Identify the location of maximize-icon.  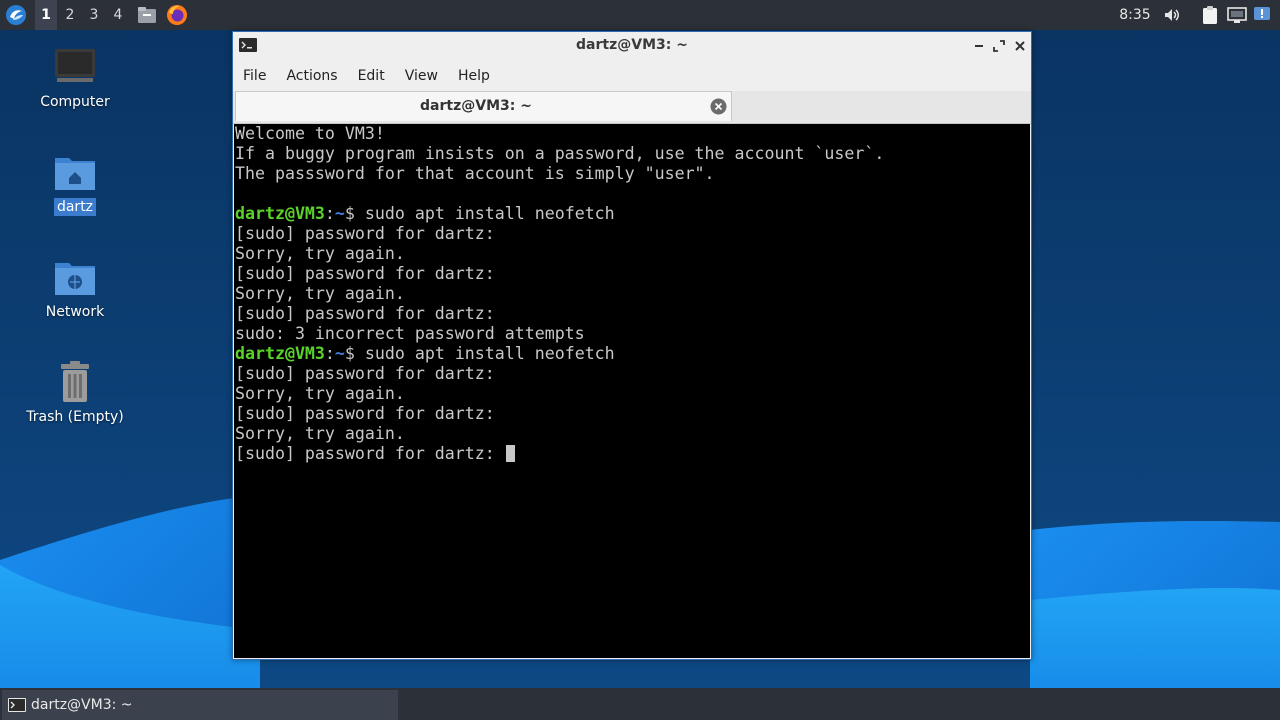
(999, 46).